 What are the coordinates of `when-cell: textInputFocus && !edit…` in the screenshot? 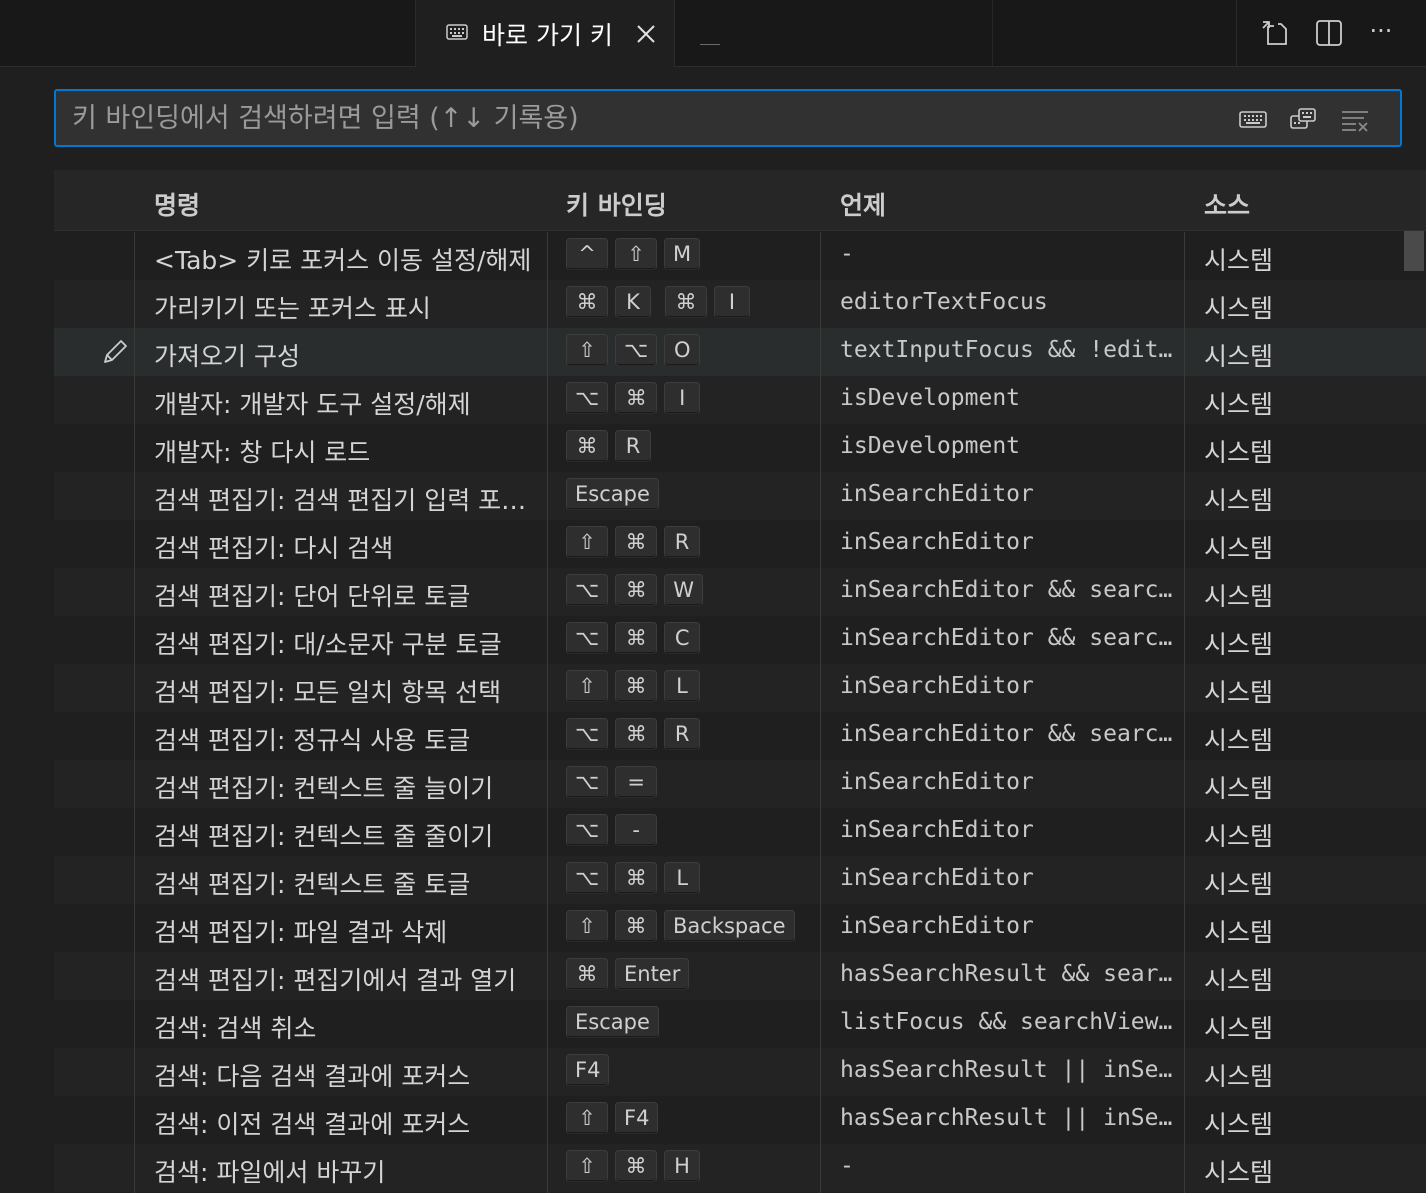 It's located at (1006, 350).